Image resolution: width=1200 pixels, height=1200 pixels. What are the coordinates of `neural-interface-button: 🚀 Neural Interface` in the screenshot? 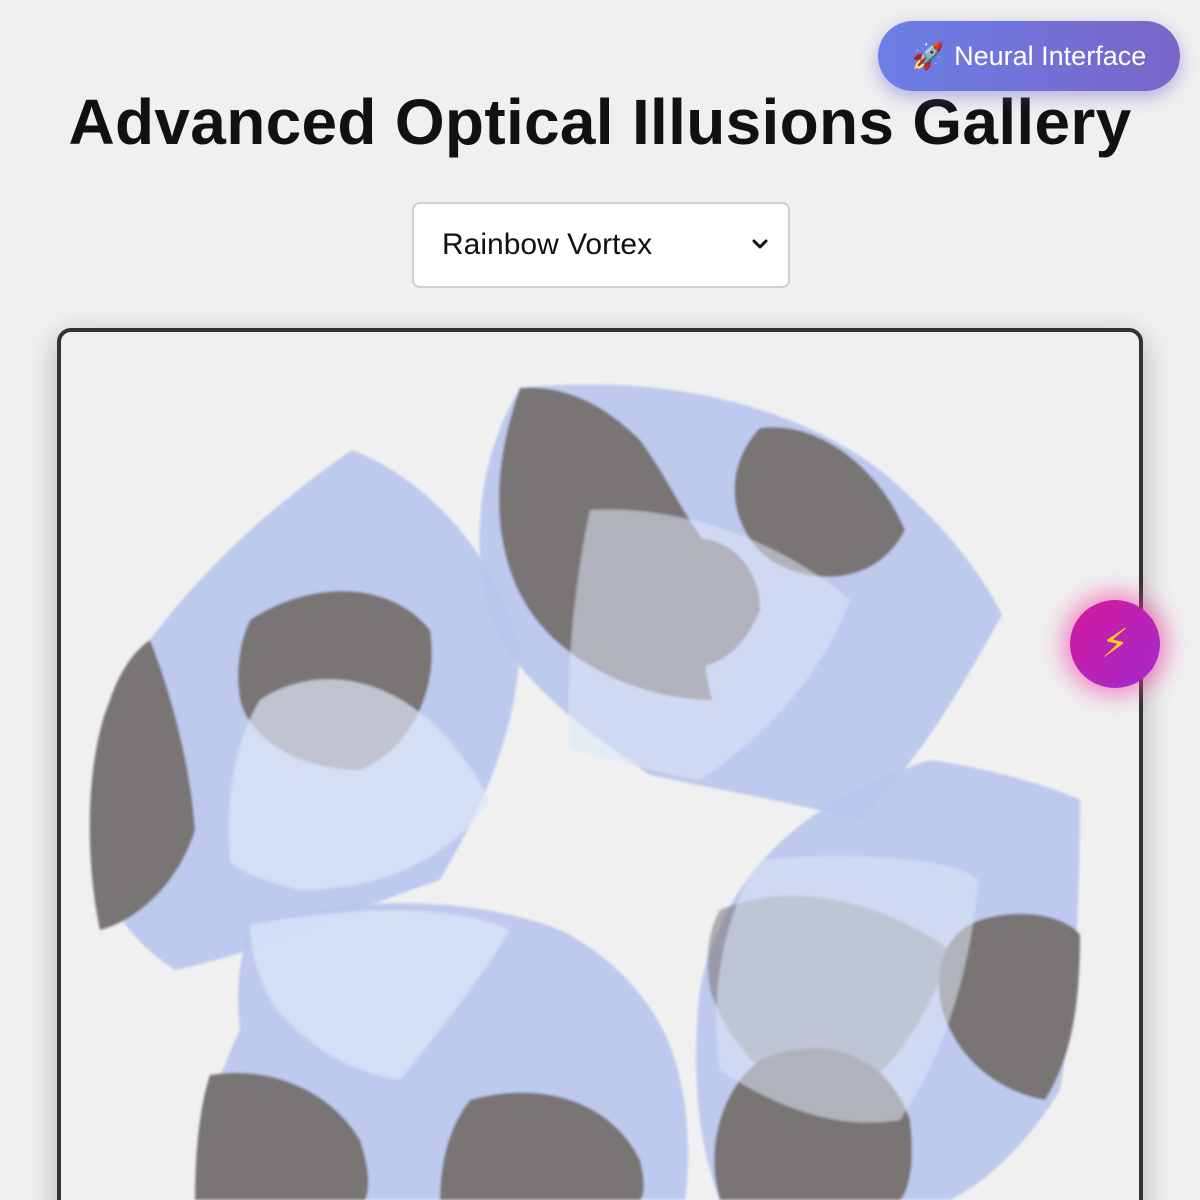 It's located at (1029, 56).